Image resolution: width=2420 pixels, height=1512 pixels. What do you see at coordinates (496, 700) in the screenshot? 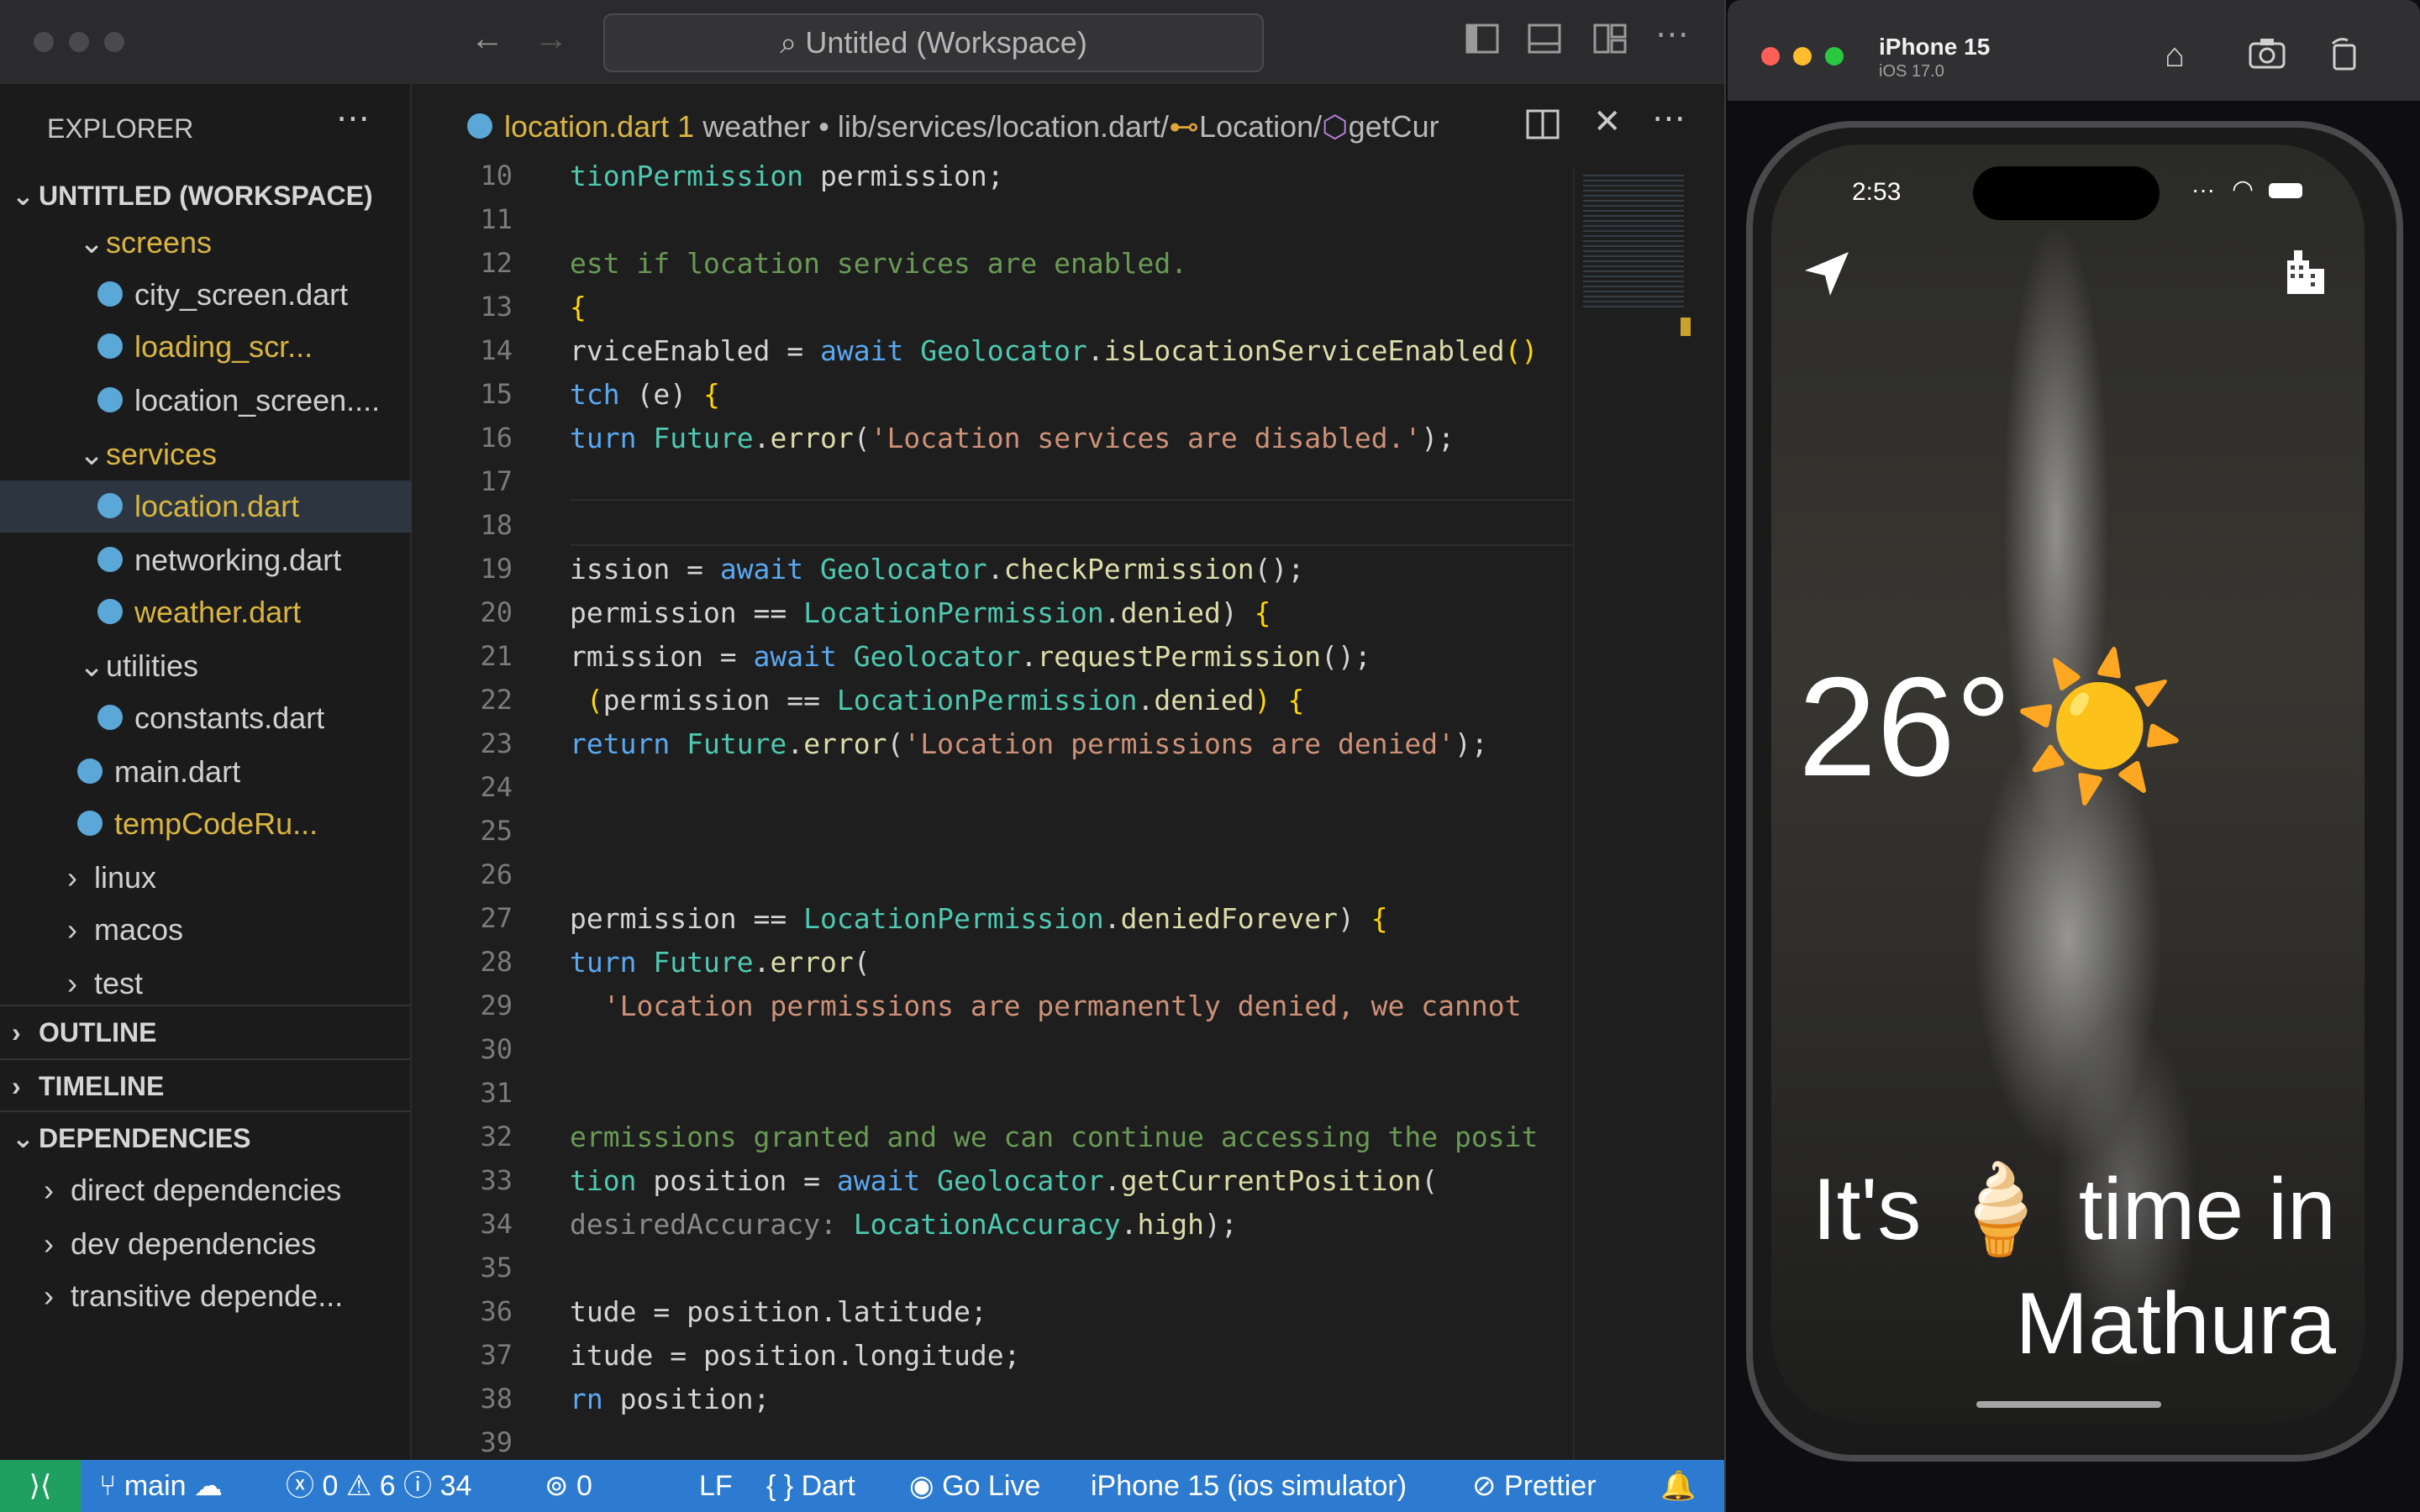
I see `line-number: 22` at bounding box center [496, 700].